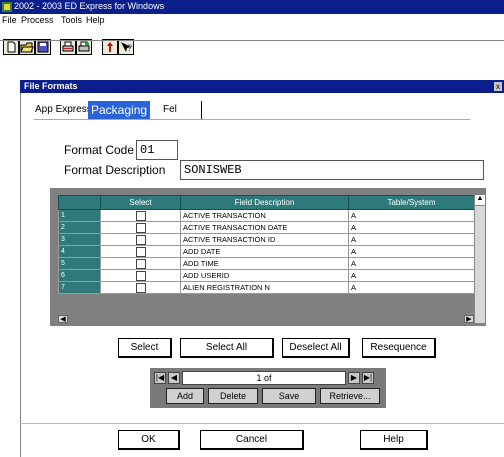  Describe the element at coordinates (63, 110) in the screenshot. I see `tab-app-express: App Express` at that location.